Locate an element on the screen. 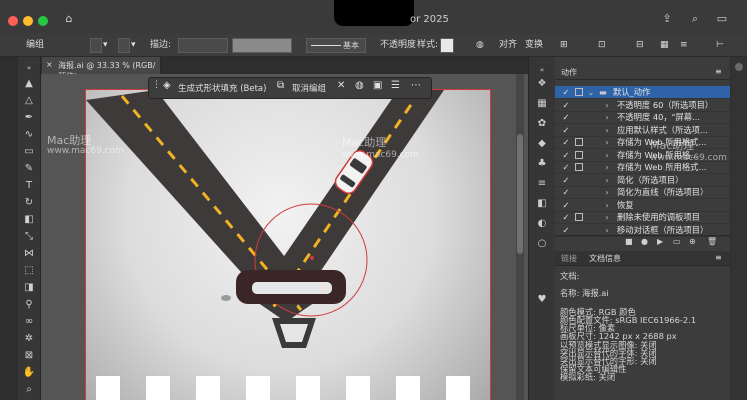 The height and width of the screenshot is (400, 747). distribute-icon: ▦ is located at coordinates (664, 45).